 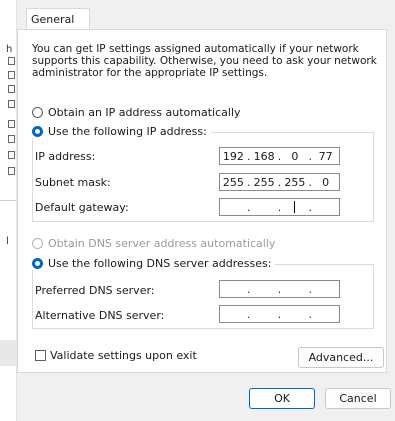 What do you see at coordinates (9, 49) in the screenshot?
I see `background-text-fragment: h` at bounding box center [9, 49].